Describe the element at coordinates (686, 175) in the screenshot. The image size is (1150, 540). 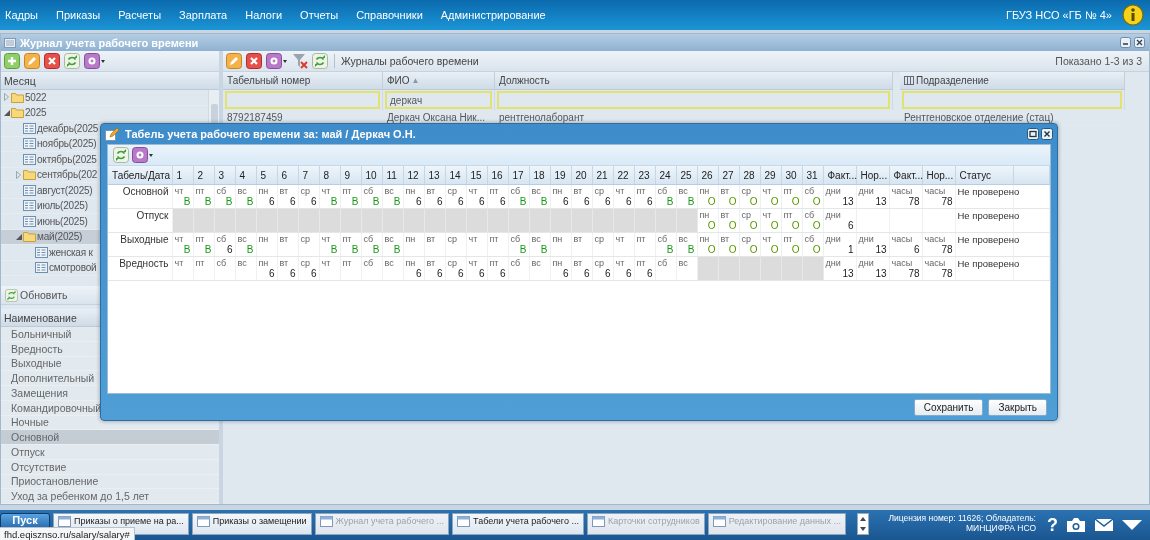
I see `column-header: 25` at that location.